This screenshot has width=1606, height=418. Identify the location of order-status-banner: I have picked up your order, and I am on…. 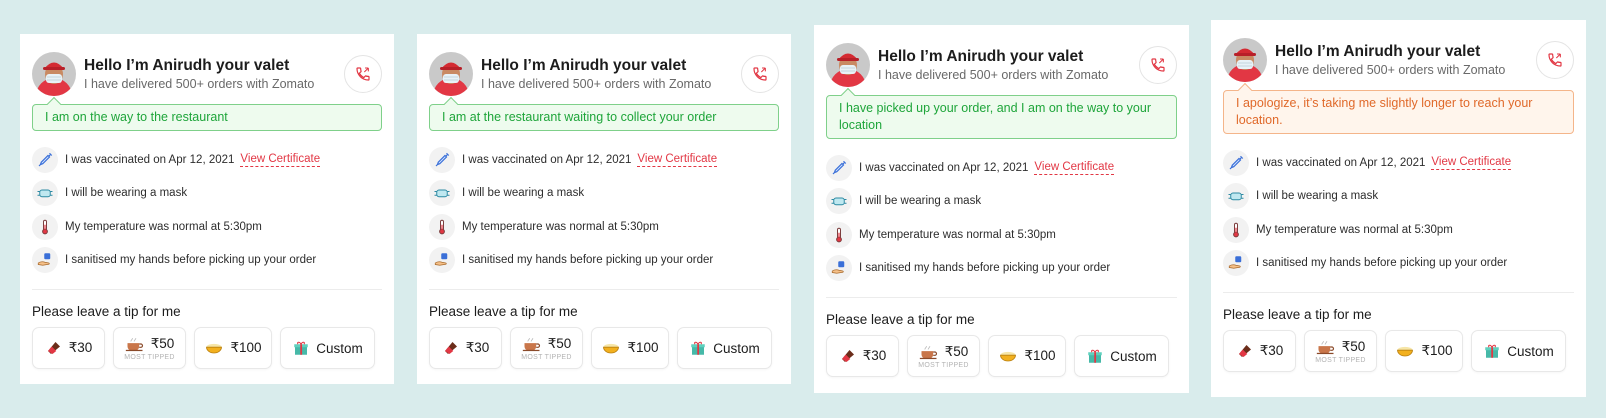
(1001, 117).